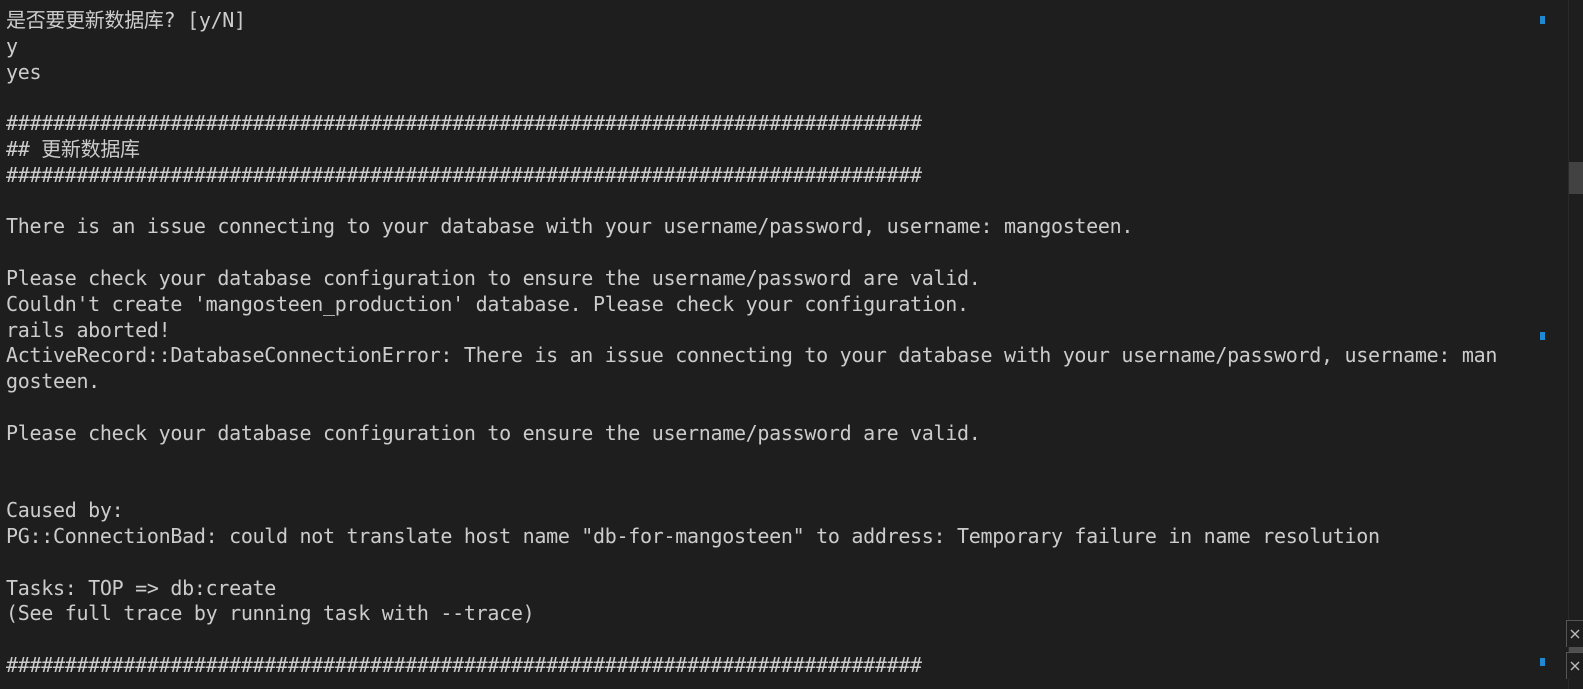 This screenshot has height=689, width=1583. What do you see at coordinates (73, 148) in the screenshot?
I see `terminal-line: ## 更新数据库` at bounding box center [73, 148].